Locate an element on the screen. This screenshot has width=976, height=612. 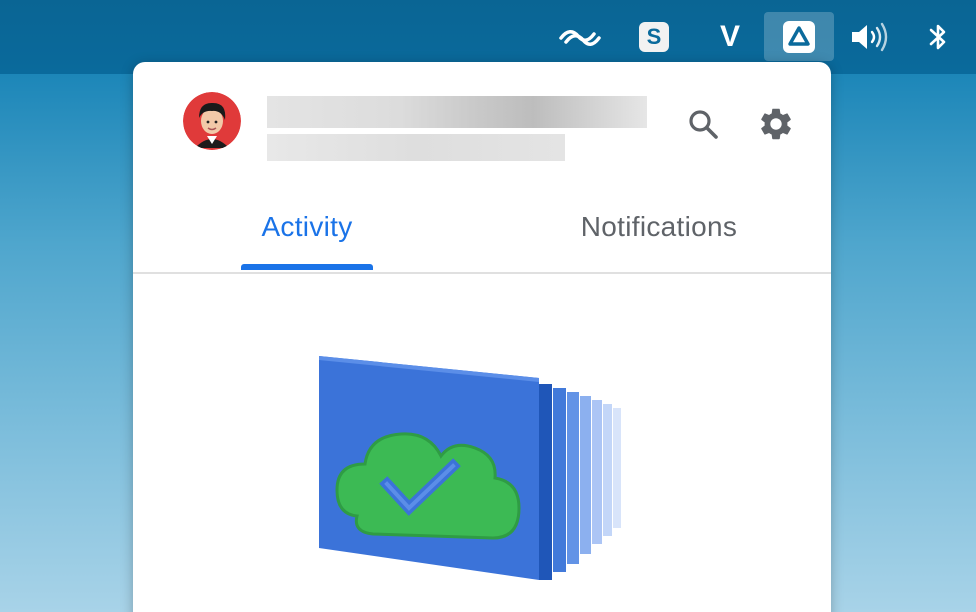
search-button is located at coordinates (703, 124).